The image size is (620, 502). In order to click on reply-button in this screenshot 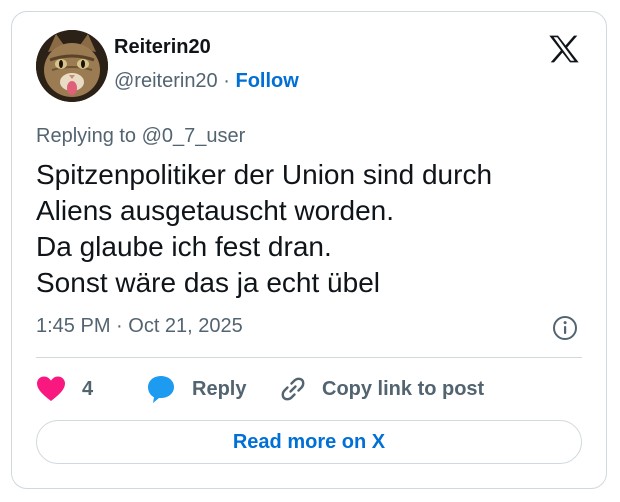, I will do `click(161, 389)`.